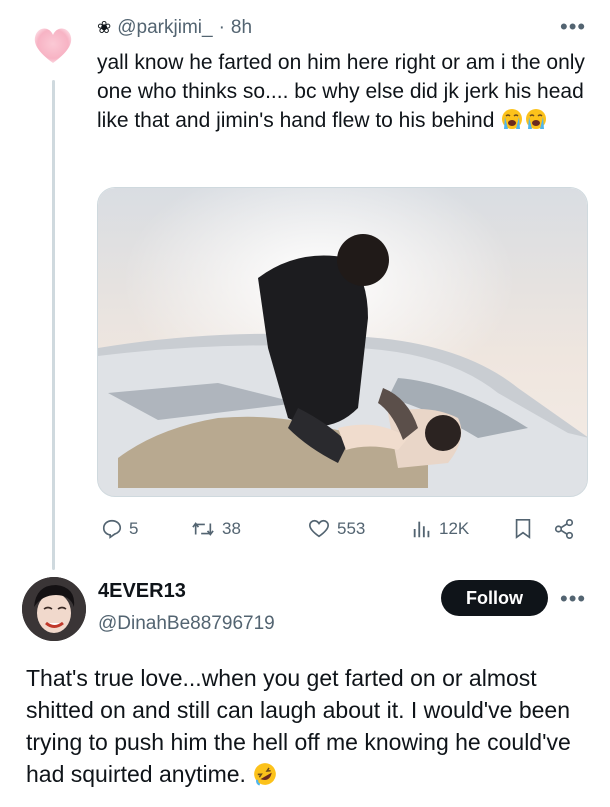  I want to click on tweet1-handle: @parkjimi_, so click(164, 28).